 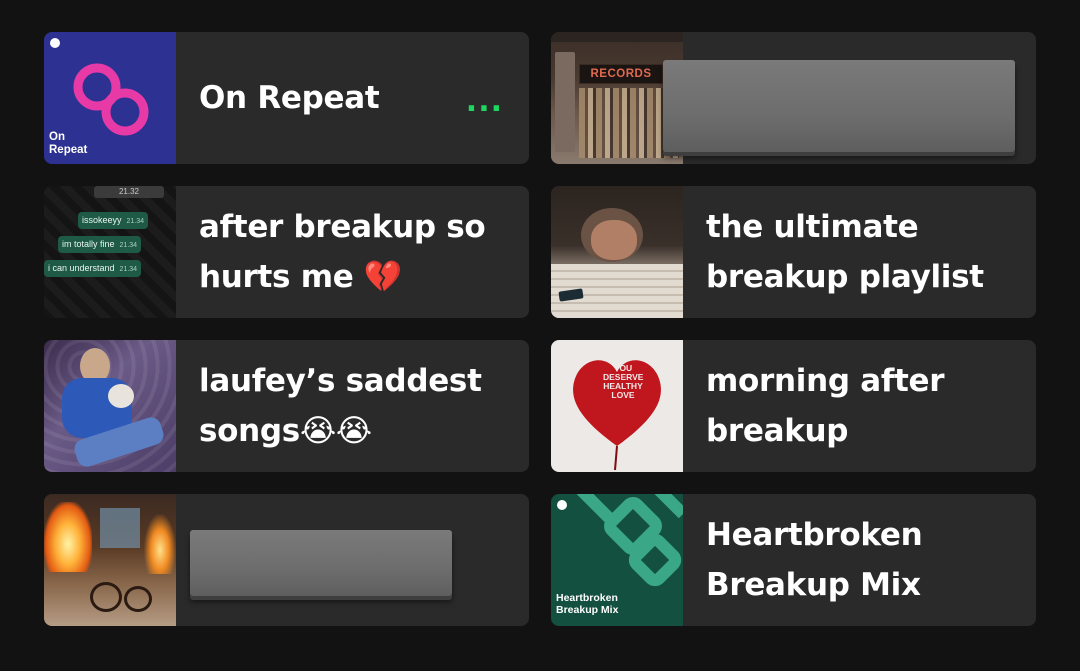 I want to click on heart-balloon-icon, so click(x=617, y=415).